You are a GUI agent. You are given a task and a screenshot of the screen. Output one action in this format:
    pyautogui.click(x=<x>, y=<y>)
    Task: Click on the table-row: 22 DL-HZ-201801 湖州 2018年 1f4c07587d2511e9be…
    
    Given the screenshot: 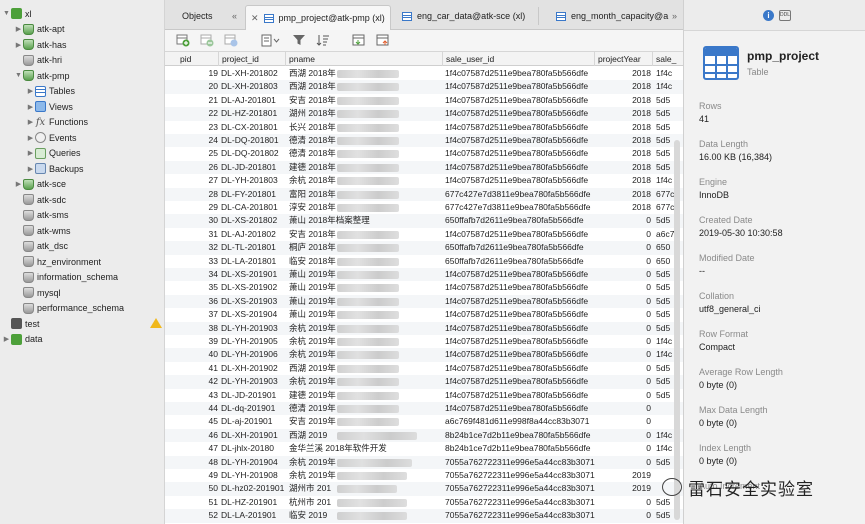 What is the action you would take?
    pyautogui.click(x=424, y=114)
    